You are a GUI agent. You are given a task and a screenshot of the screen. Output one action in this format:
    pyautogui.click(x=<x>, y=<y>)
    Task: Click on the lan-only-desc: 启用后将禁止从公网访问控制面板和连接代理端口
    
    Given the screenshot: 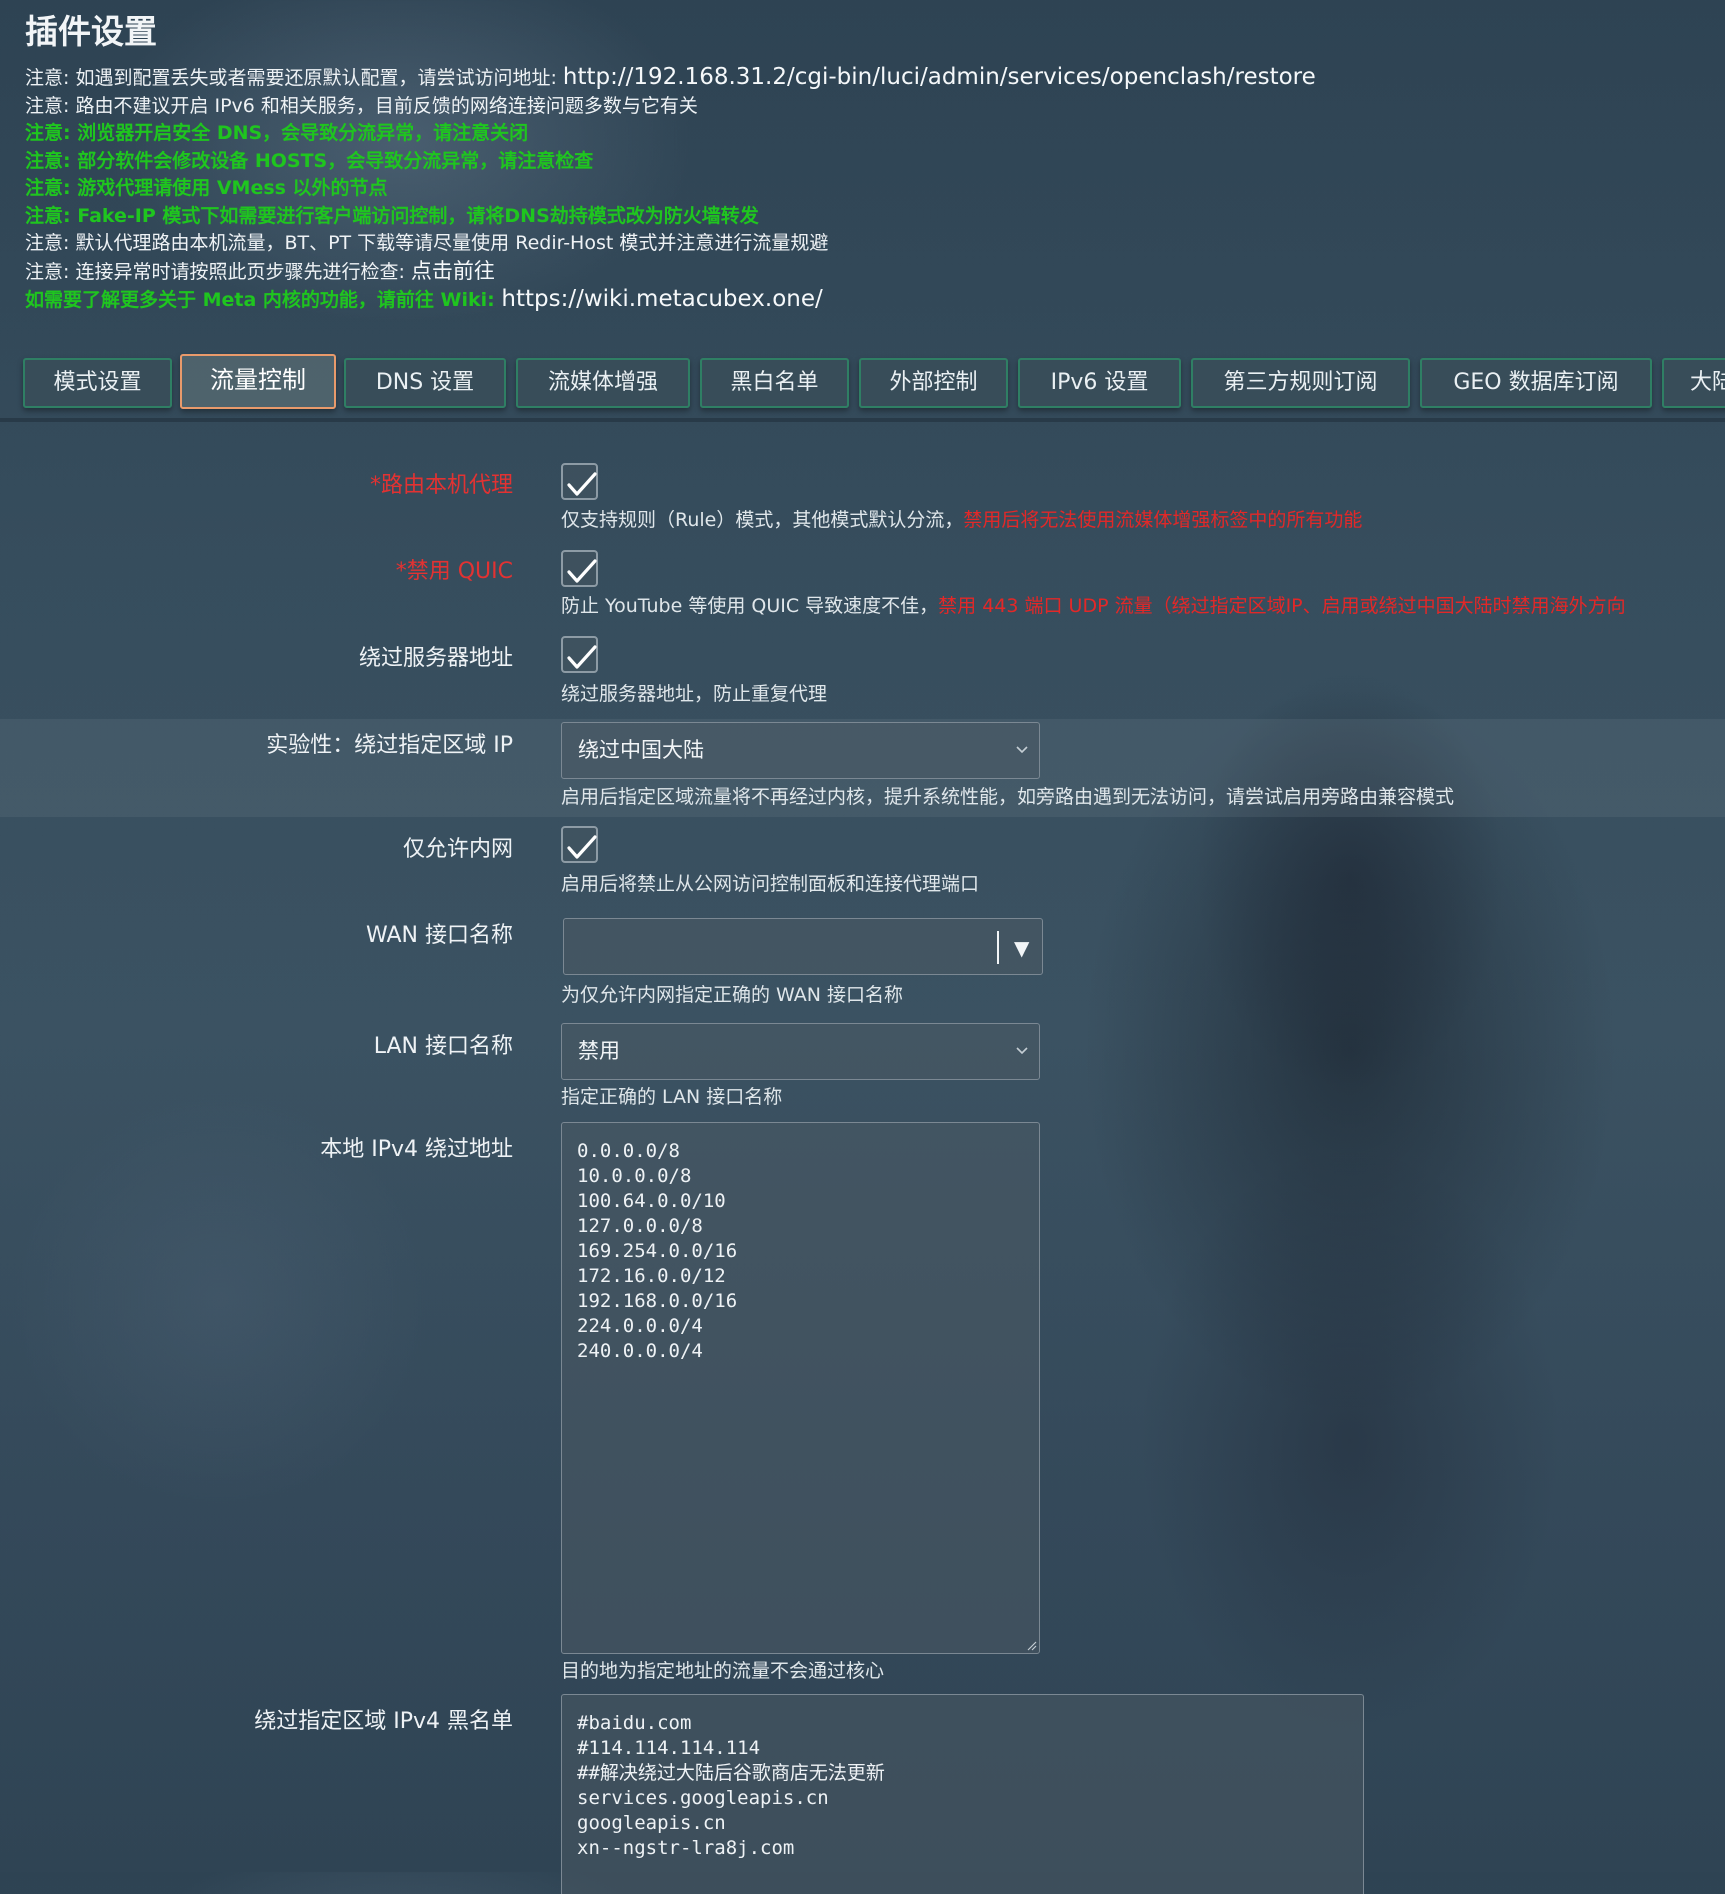 What is the action you would take?
    pyautogui.click(x=770, y=884)
    